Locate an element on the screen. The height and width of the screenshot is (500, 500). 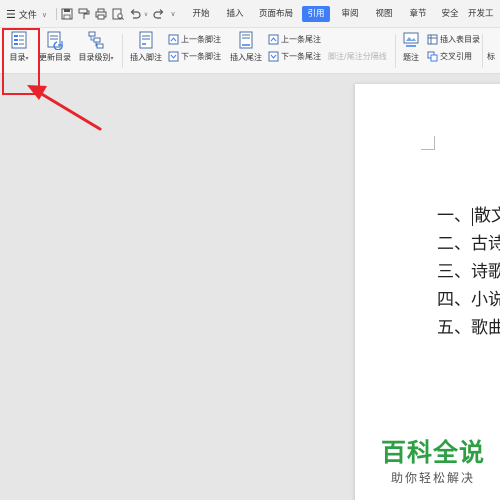
watermark-title: 百科全说 is located at coordinates (432, 452).